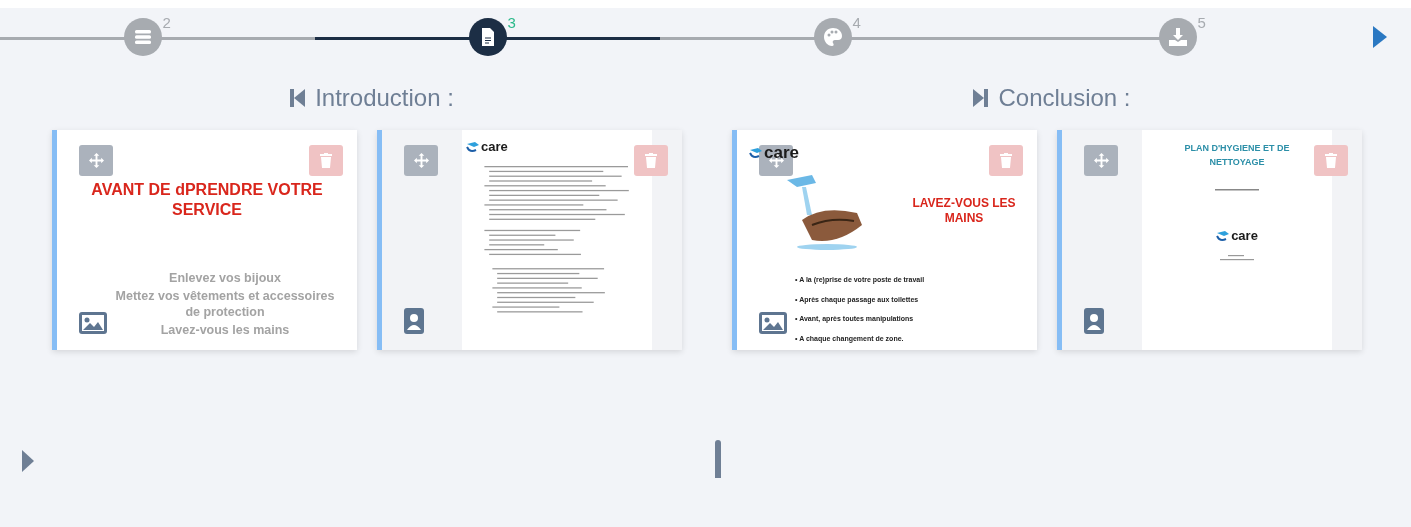 The height and width of the screenshot is (527, 1411). Describe the element at coordinates (1237, 155) in the screenshot. I see `document-title: PLAN D'HYGIENE ET DE NETTOYAGE` at that location.